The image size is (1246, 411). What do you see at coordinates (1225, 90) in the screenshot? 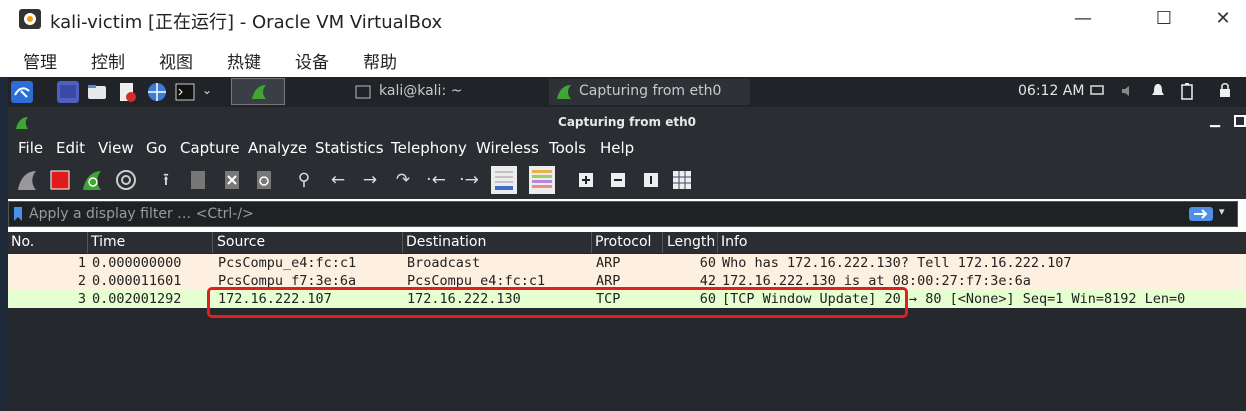
I see `lock-icon` at bounding box center [1225, 90].